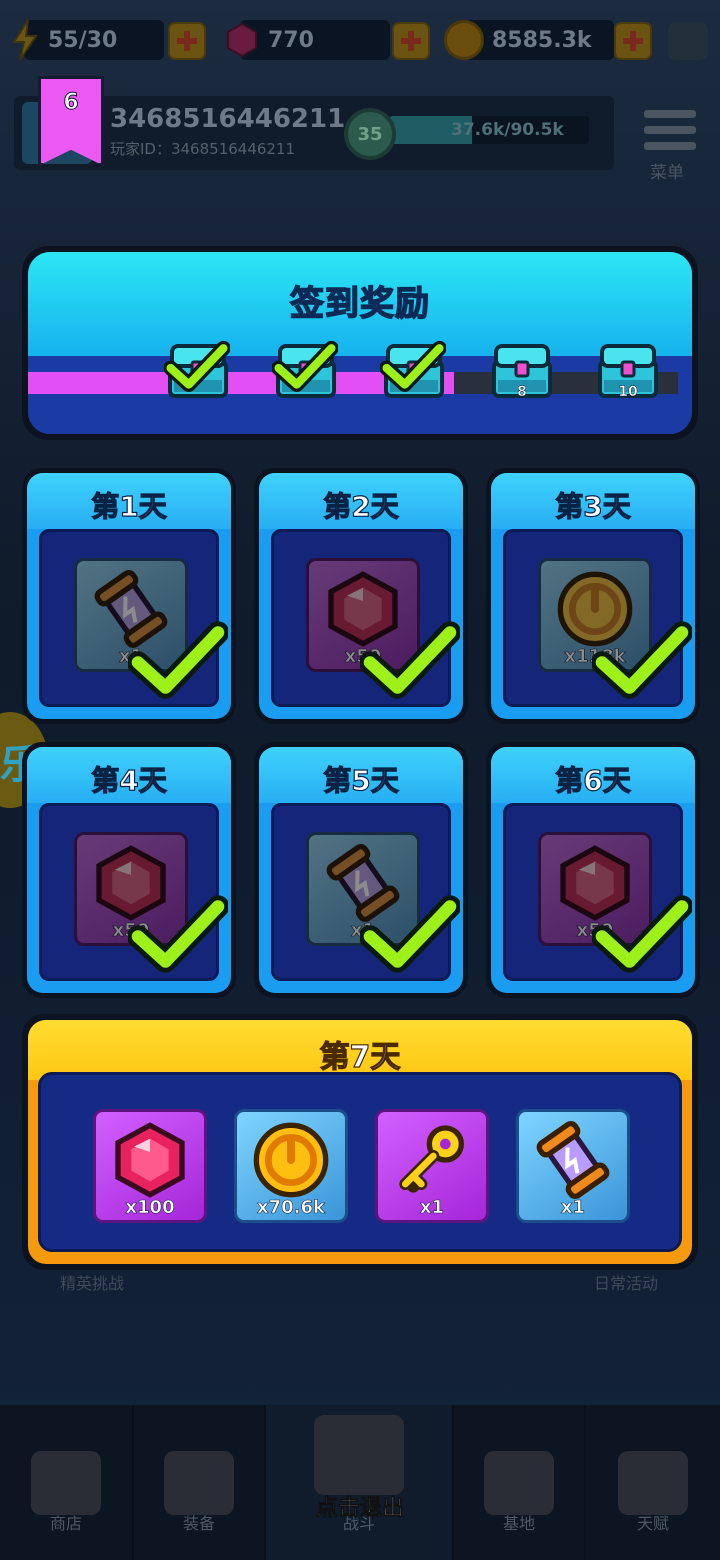 This screenshot has height=1560, width=720. What do you see at coordinates (370, 134) in the screenshot?
I see `level-badge: 35` at bounding box center [370, 134].